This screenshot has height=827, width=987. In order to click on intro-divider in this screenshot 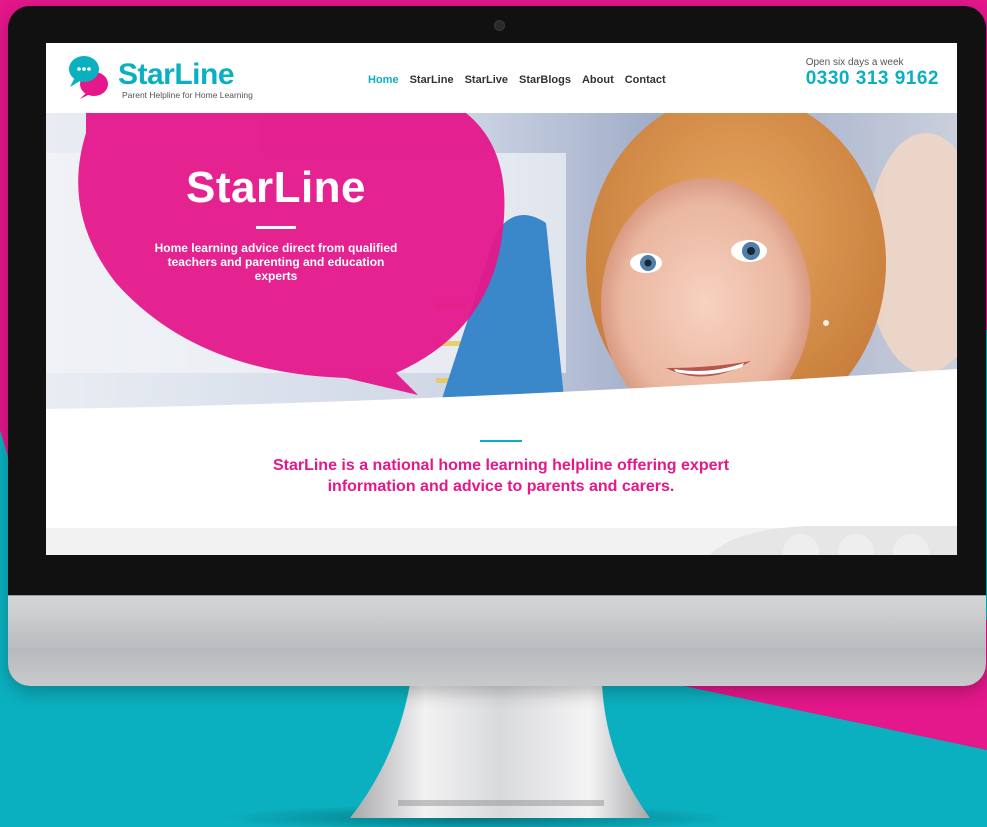, I will do `click(501, 441)`.